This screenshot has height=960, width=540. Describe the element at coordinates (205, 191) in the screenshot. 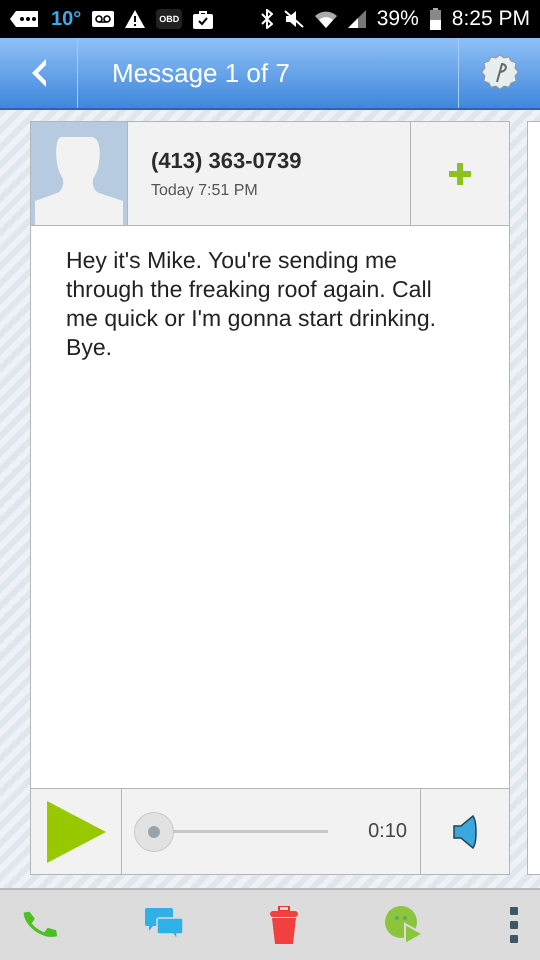

I see `message-timestamp: Today 7:51 PM` at that location.